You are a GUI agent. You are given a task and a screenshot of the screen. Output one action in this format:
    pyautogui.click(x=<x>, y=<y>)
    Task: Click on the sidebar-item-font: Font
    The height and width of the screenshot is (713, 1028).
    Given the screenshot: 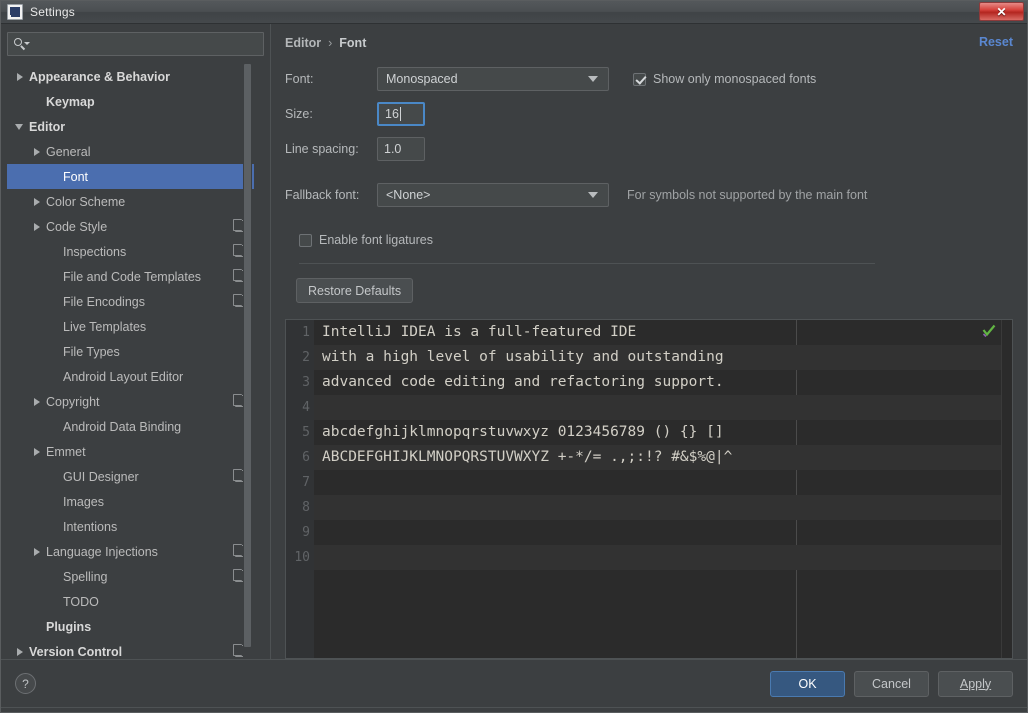 What is the action you would take?
    pyautogui.click(x=130, y=176)
    